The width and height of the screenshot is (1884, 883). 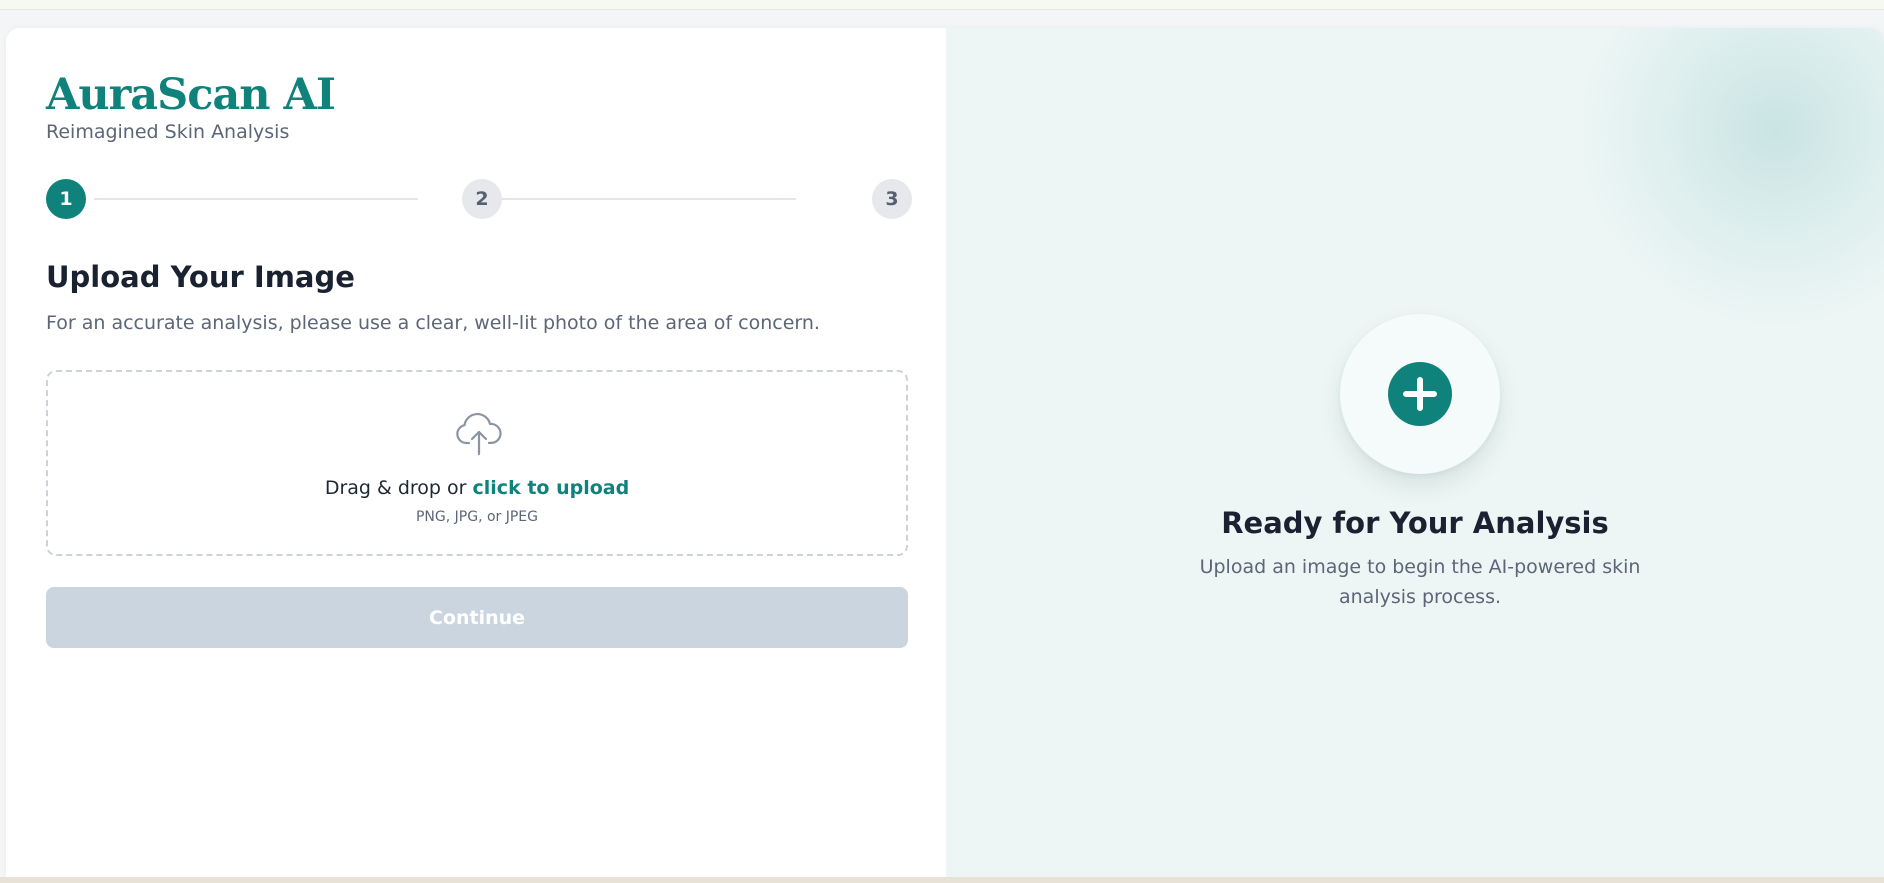 What do you see at coordinates (942, 5) in the screenshot?
I see `browser-top-strip` at bounding box center [942, 5].